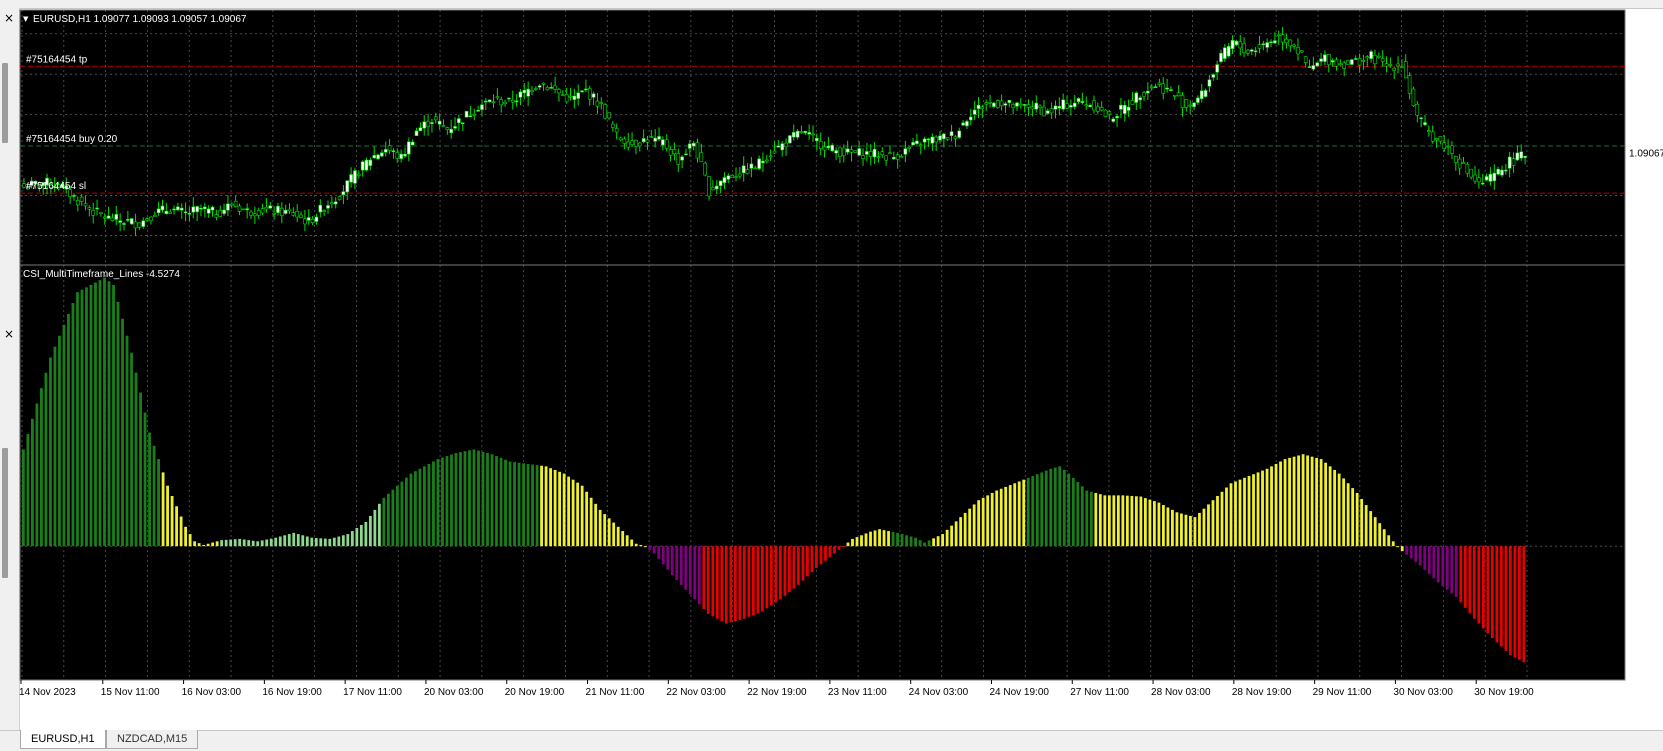  Describe the element at coordinates (1099, 692) in the screenshot. I see `time-label: 27 Nov 11:00` at that location.